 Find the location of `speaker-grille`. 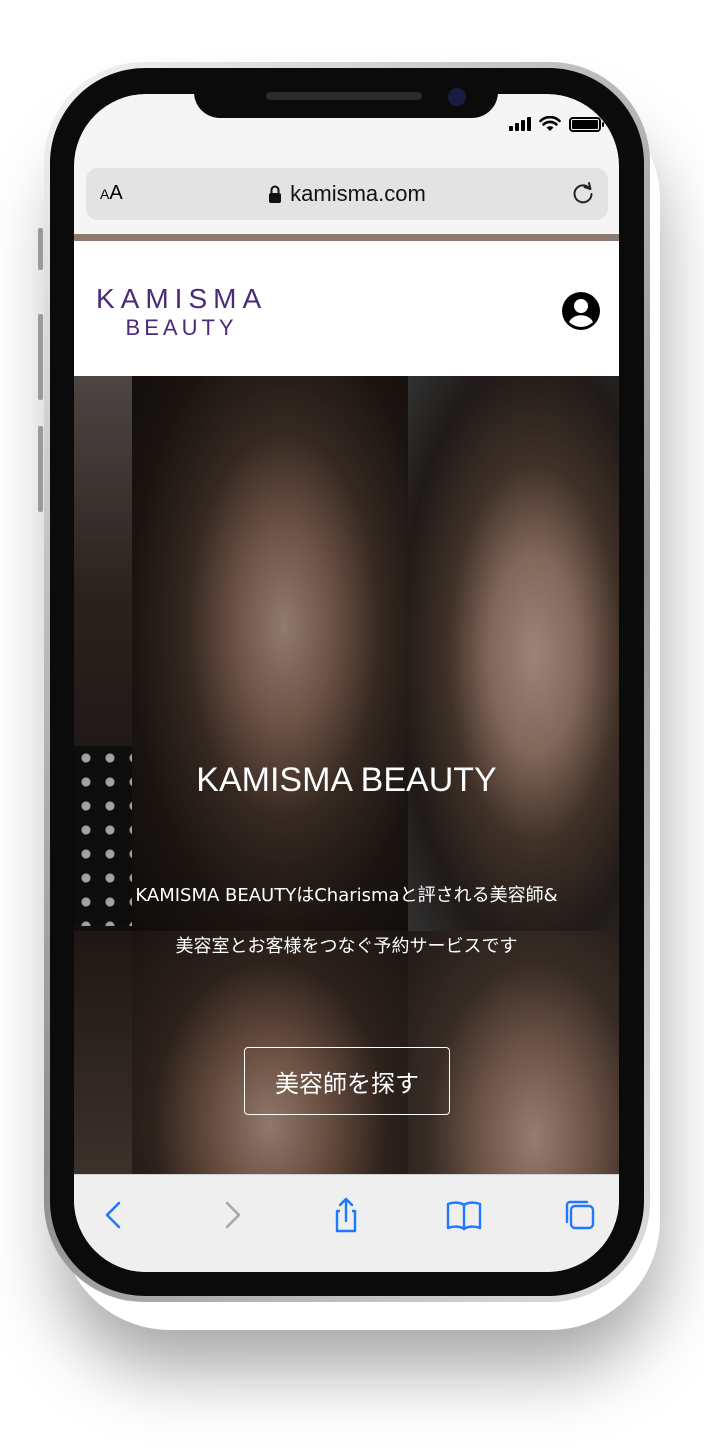

speaker-grille is located at coordinates (344, 96).